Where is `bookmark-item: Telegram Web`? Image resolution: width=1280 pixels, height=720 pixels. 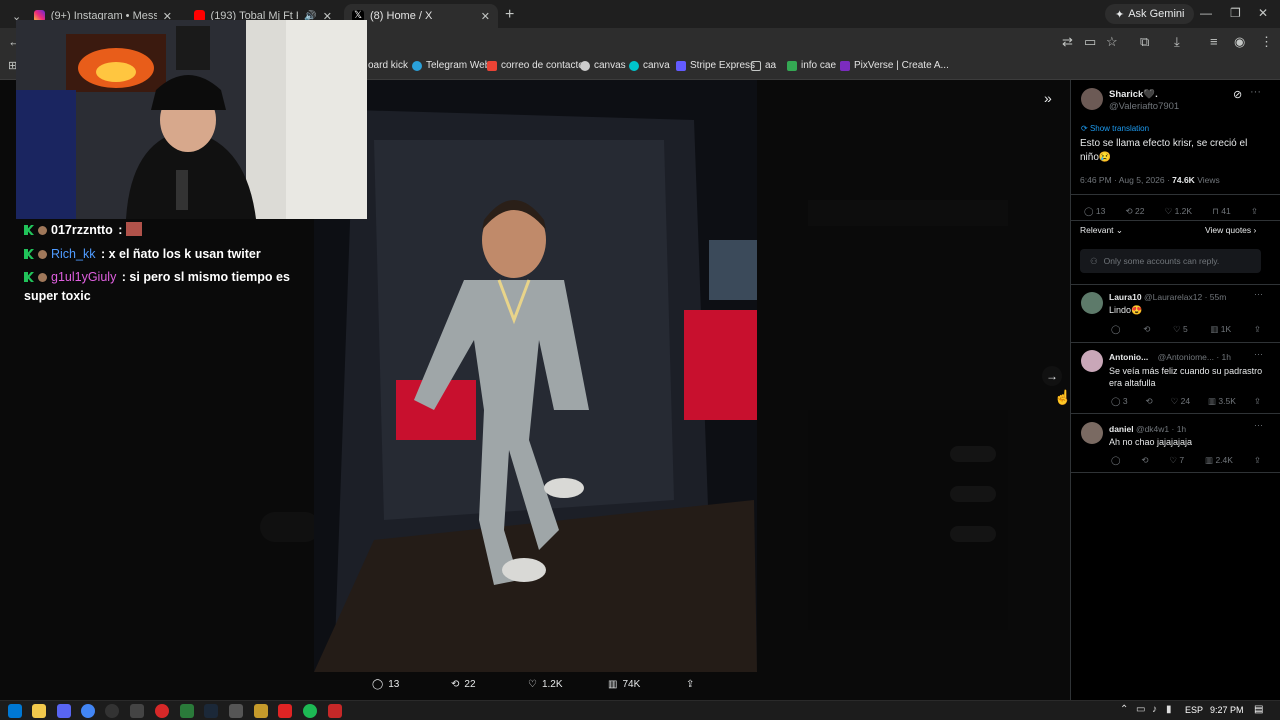
bookmark-item: Telegram Web is located at coordinates (451, 65).